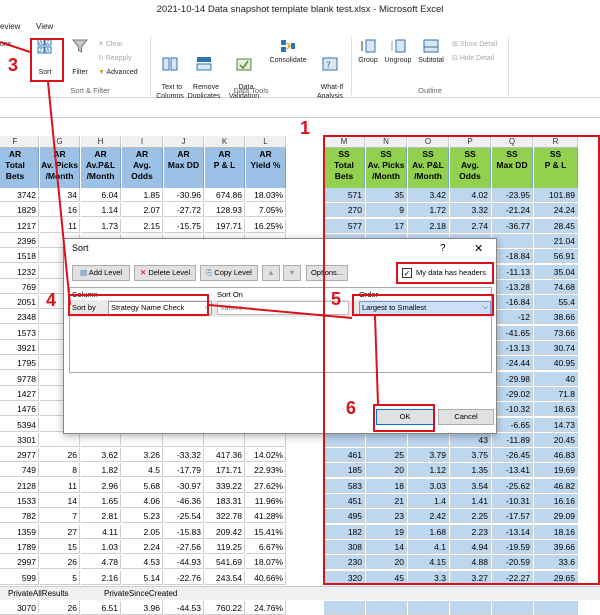  Describe the element at coordinates (60, 608) in the screenshot. I see `table-cell: 26` at that location.